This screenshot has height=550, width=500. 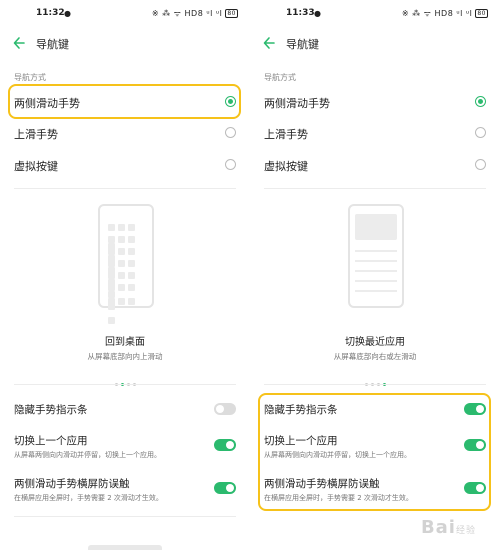 I want to click on watermark-small: 经验, so click(x=465, y=531).